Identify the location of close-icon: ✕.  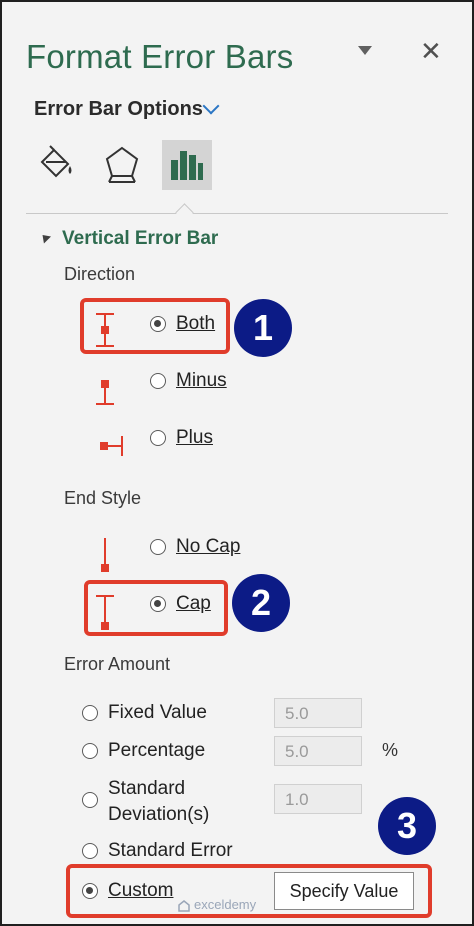
(431, 51).